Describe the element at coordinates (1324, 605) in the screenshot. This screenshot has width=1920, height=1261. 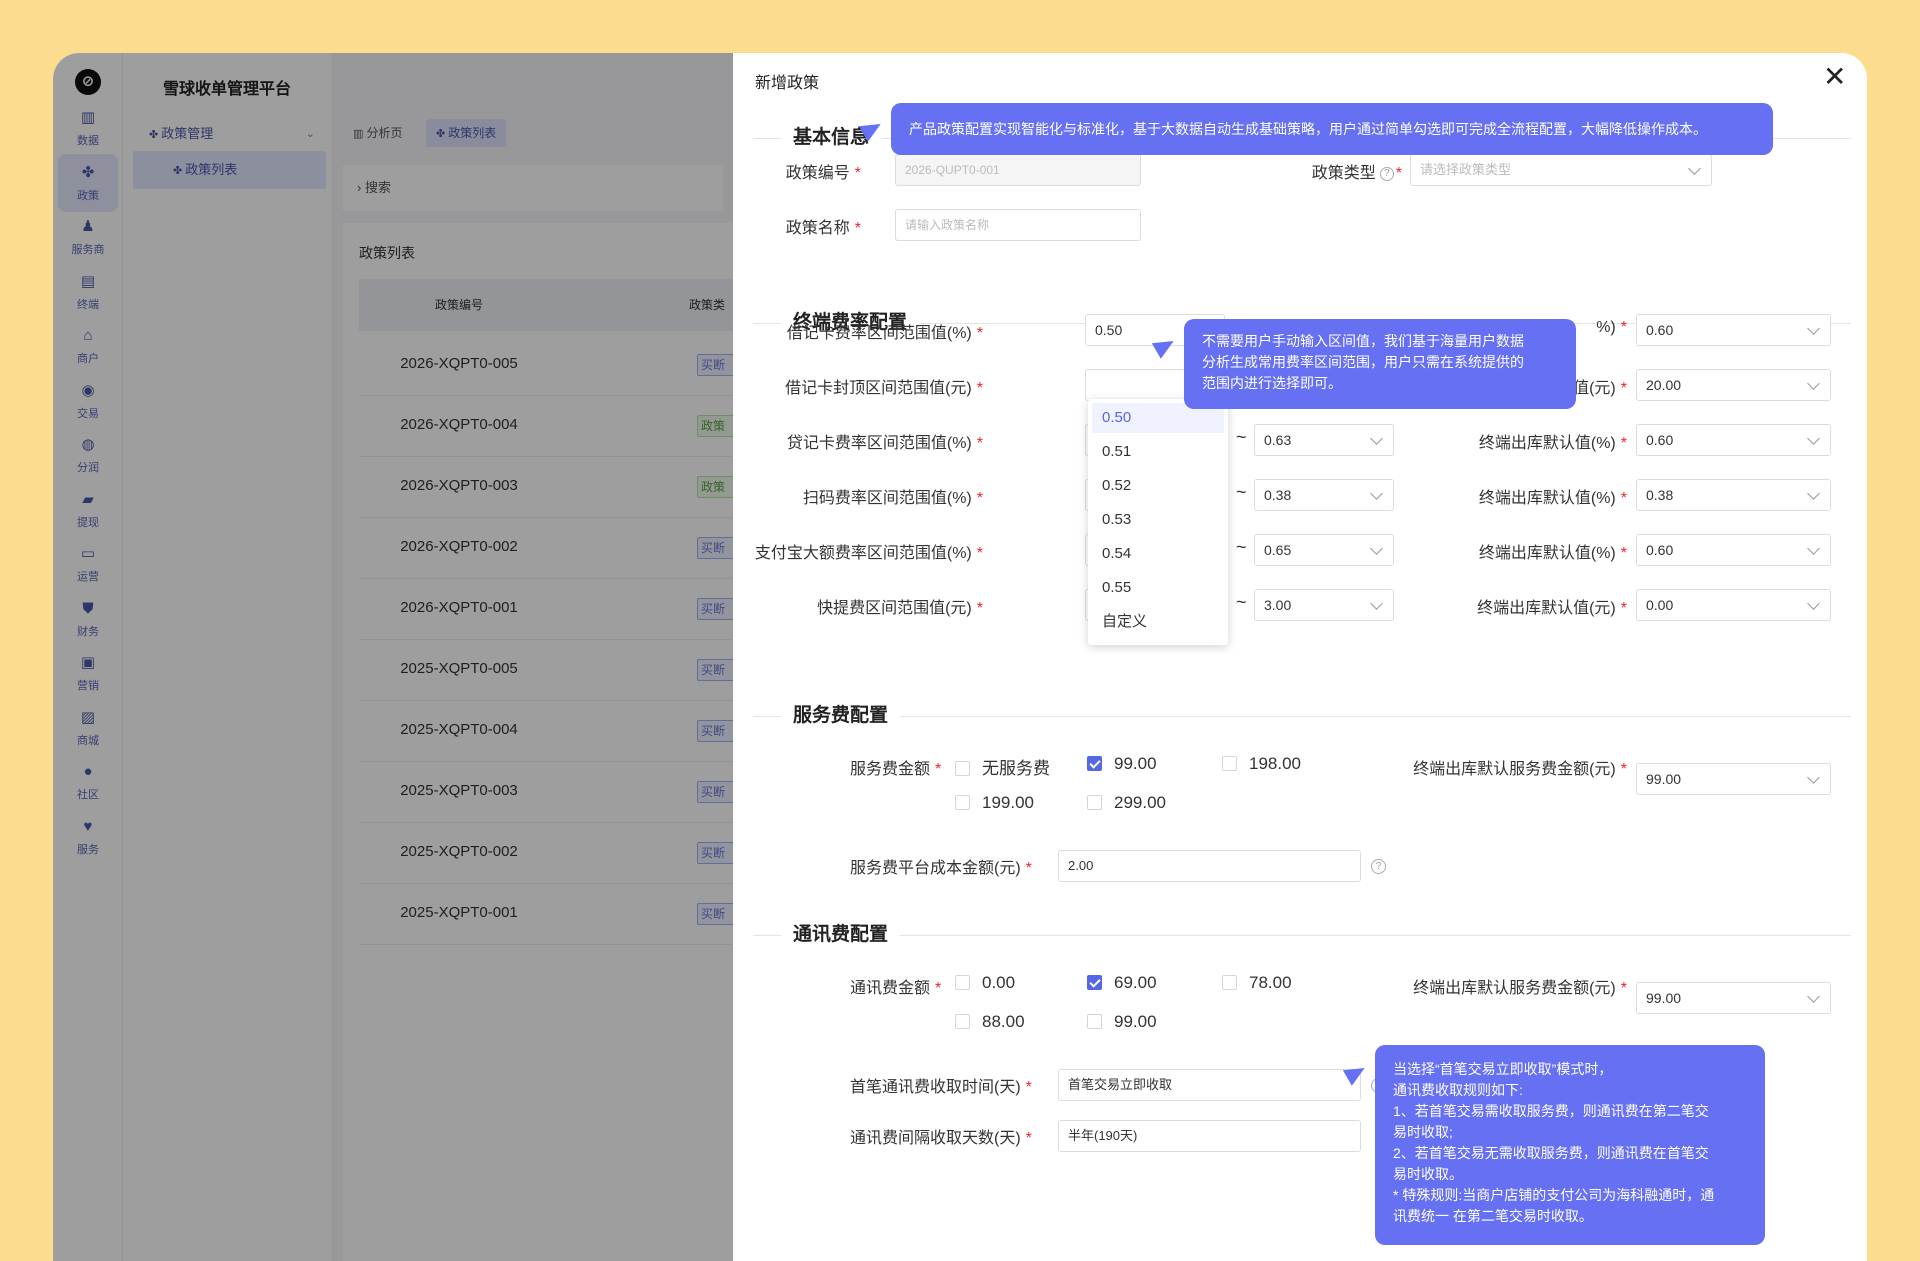
I see `rate-max-select: 3.00` at that location.